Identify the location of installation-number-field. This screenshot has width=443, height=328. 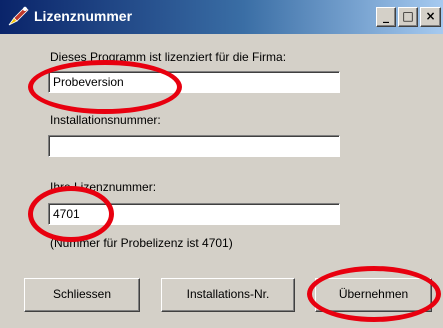
(194, 146).